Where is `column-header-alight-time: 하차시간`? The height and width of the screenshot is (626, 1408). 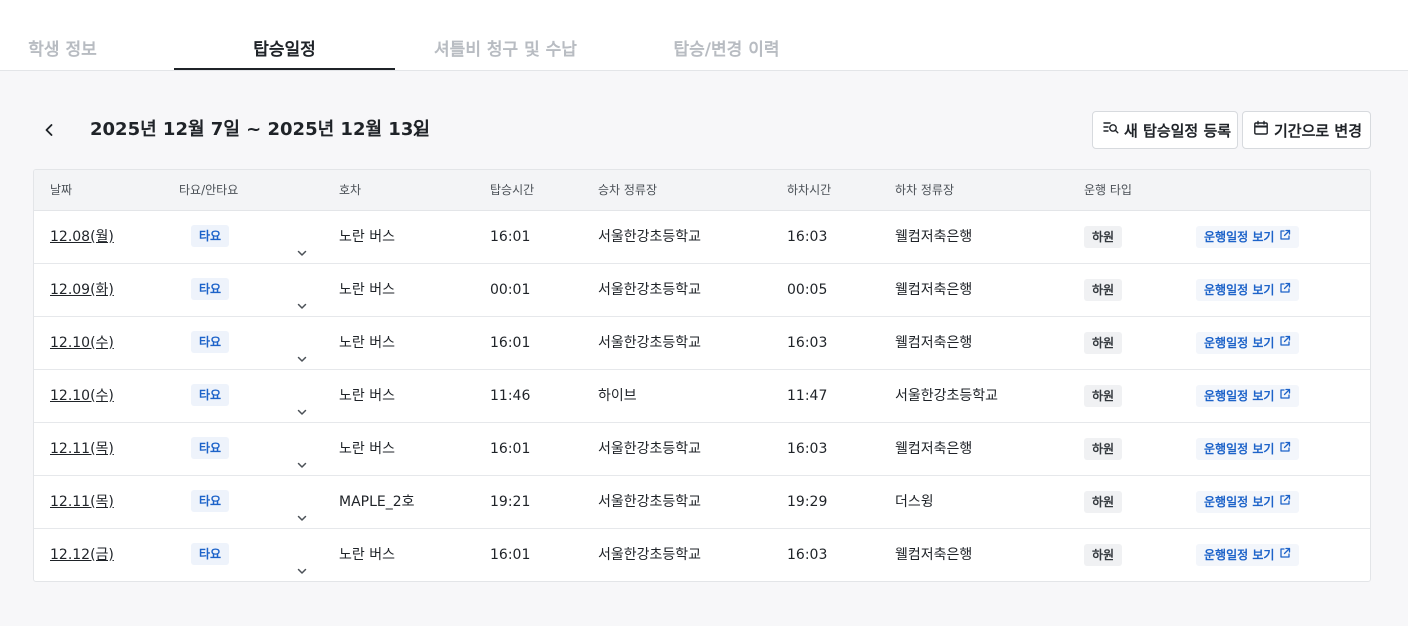 column-header-alight-time: 하차시간 is located at coordinates (809, 190).